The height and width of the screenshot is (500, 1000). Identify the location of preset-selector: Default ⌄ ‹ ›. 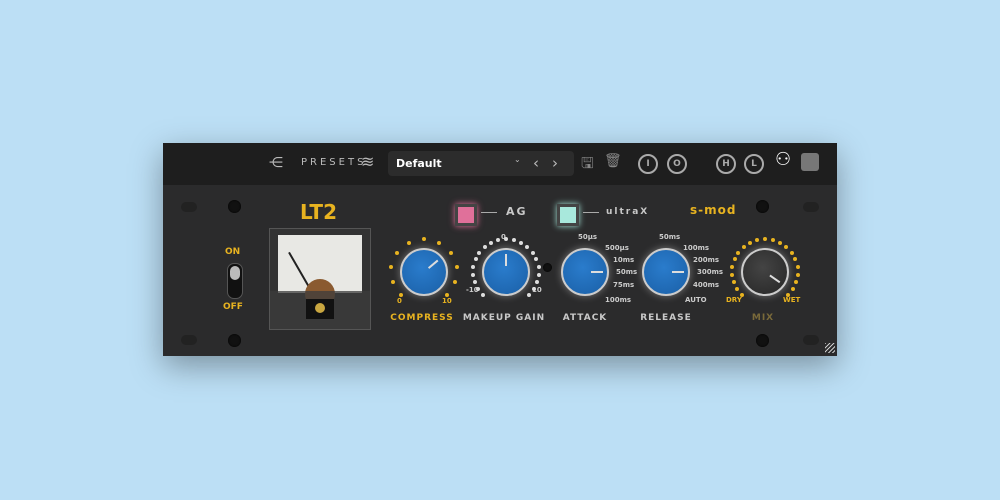
(481, 163).